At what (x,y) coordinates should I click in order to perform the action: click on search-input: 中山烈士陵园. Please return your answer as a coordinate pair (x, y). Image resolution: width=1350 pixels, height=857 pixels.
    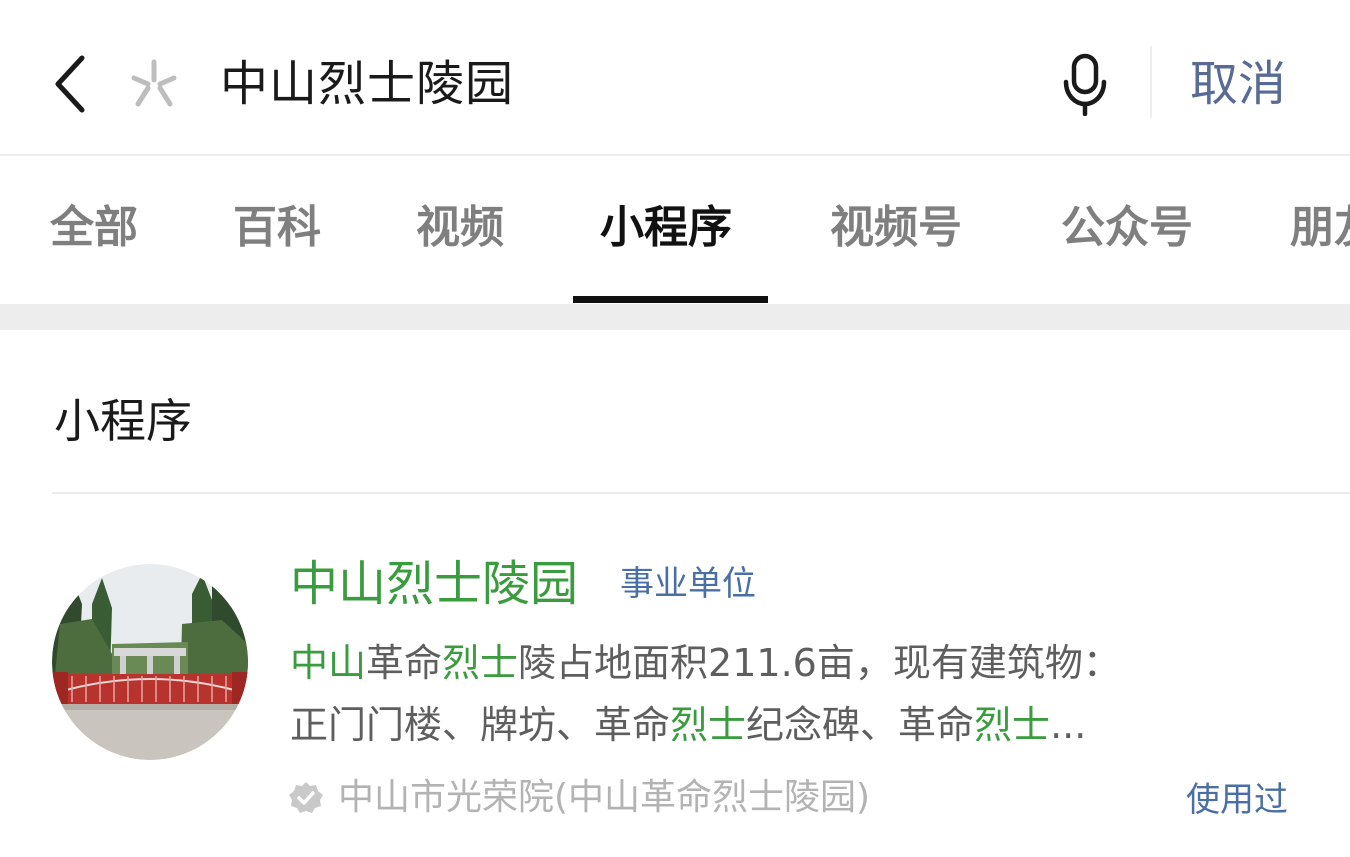
    Looking at the image, I should click on (367, 84).